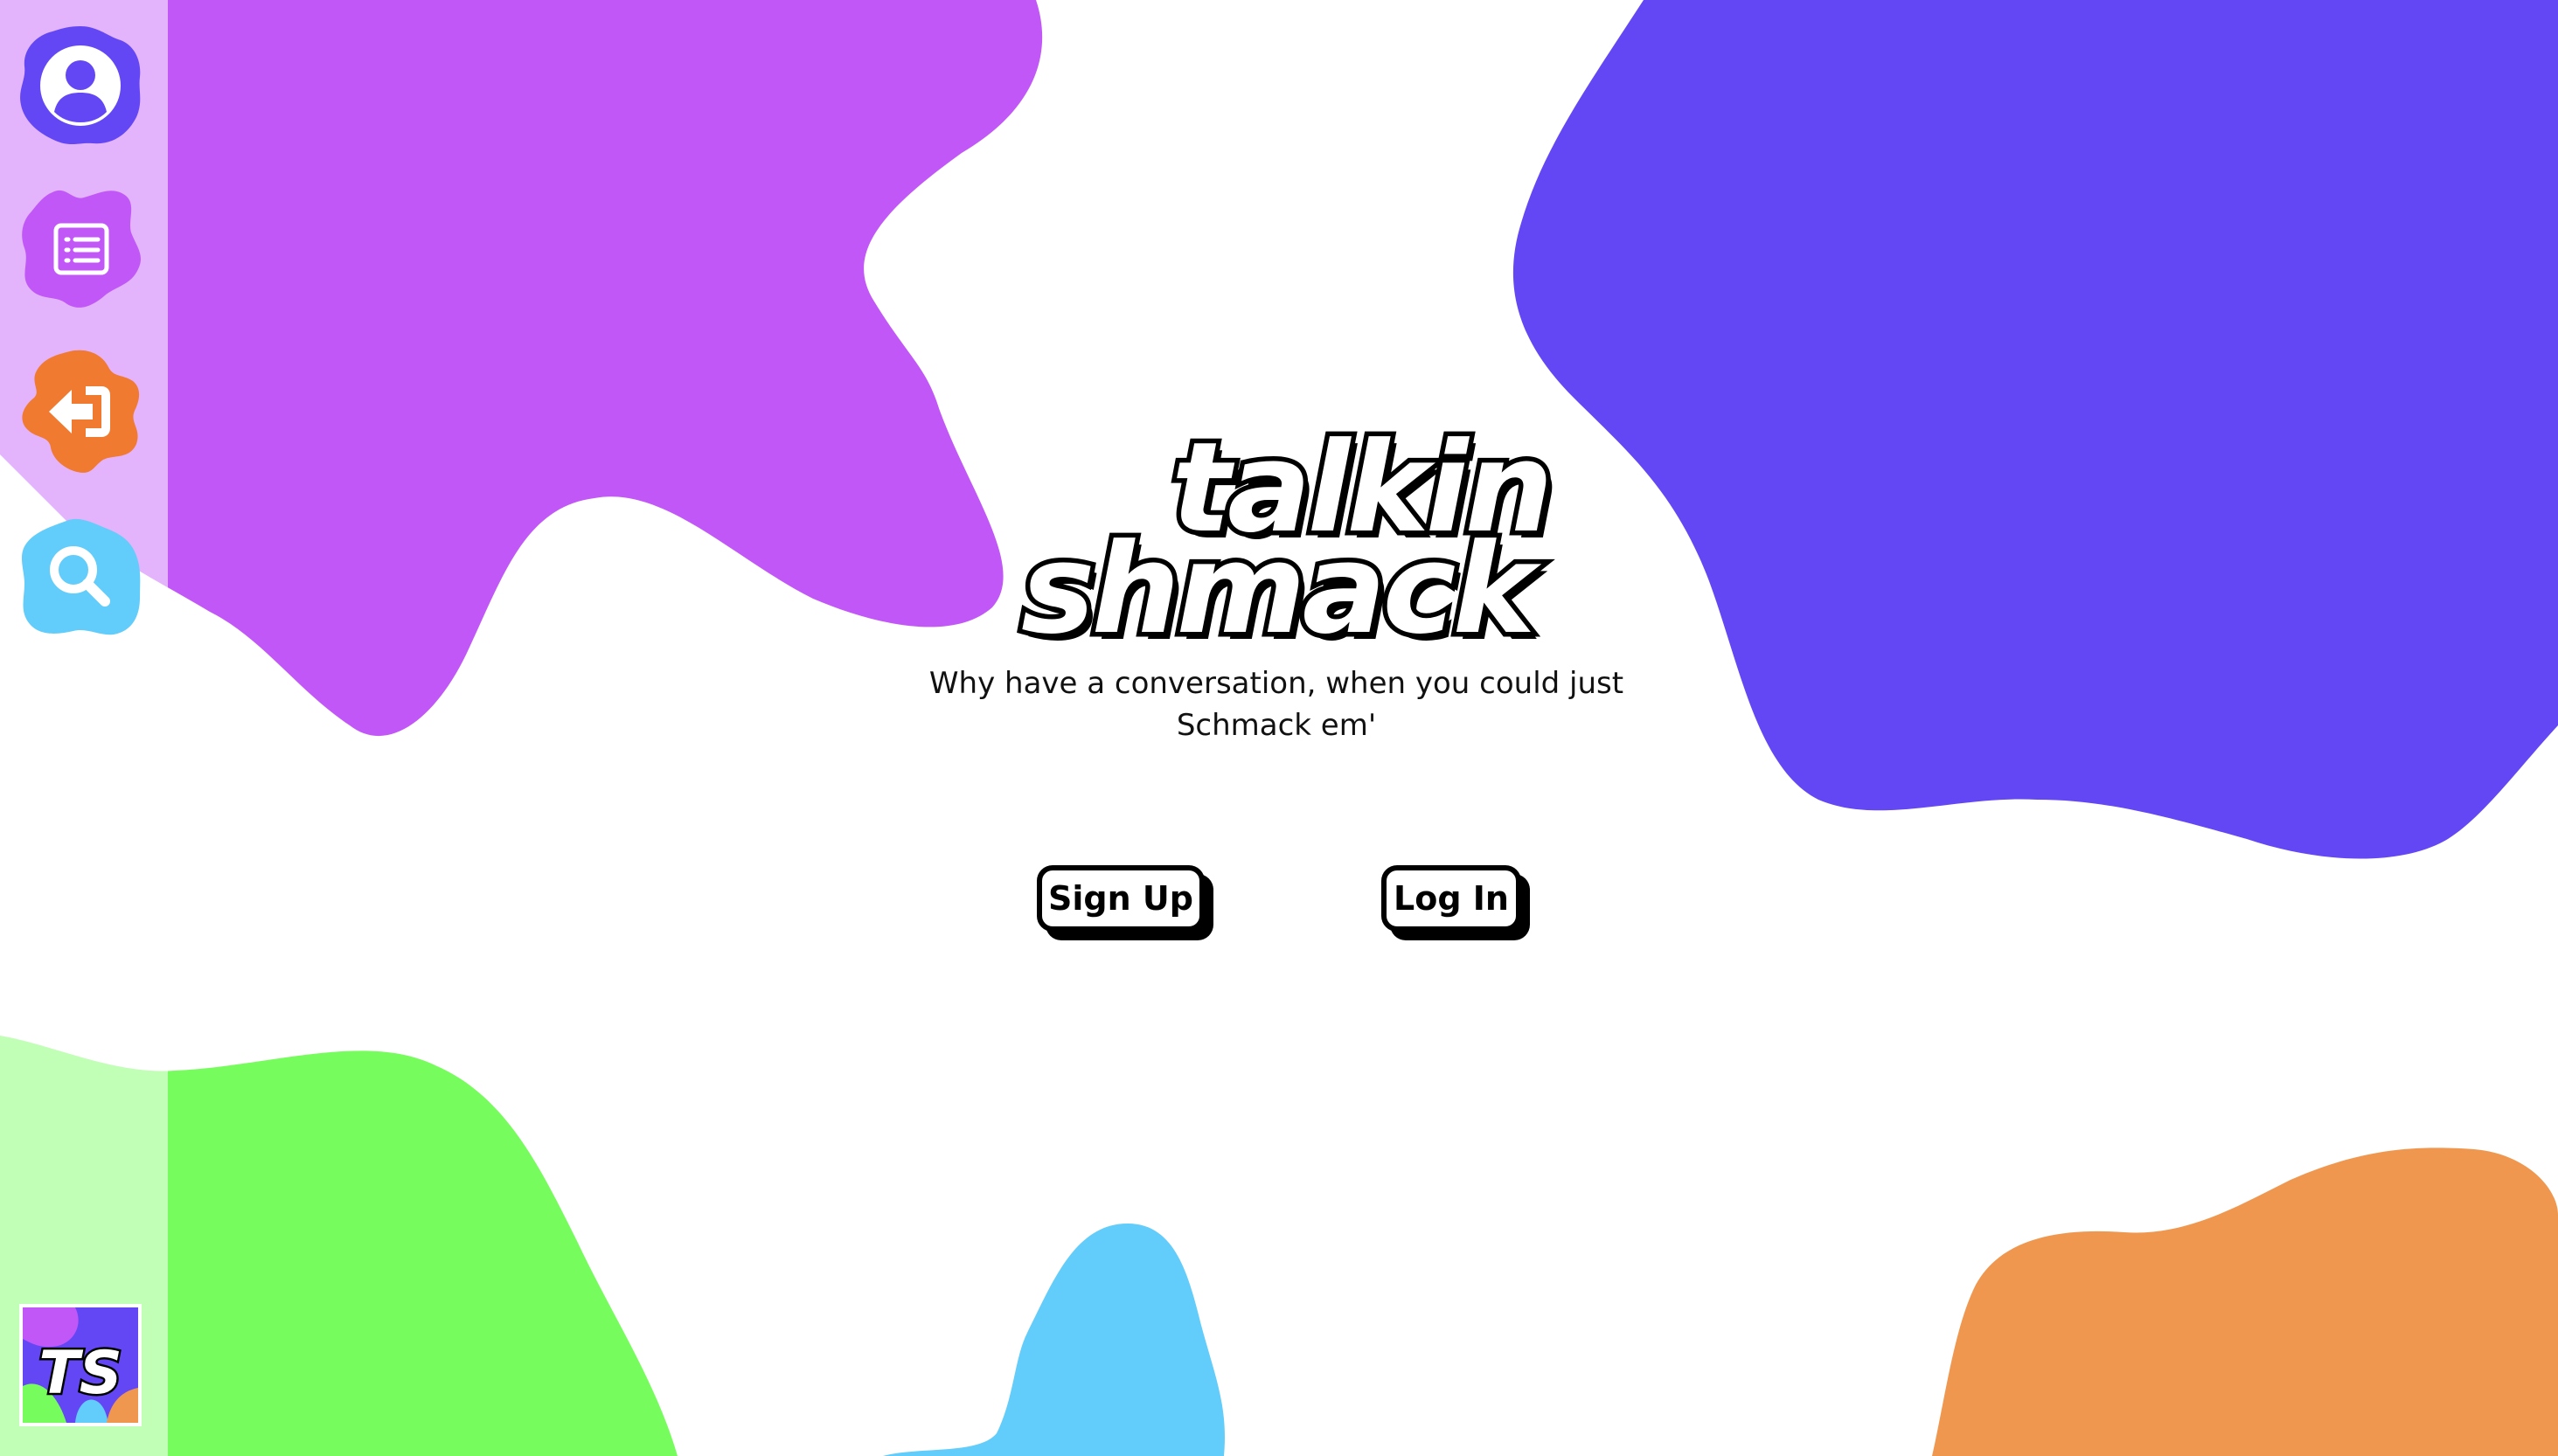  Describe the element at coordinates (1451, 898) in the screenshot. I see `log-in-button: Log In` at that location.